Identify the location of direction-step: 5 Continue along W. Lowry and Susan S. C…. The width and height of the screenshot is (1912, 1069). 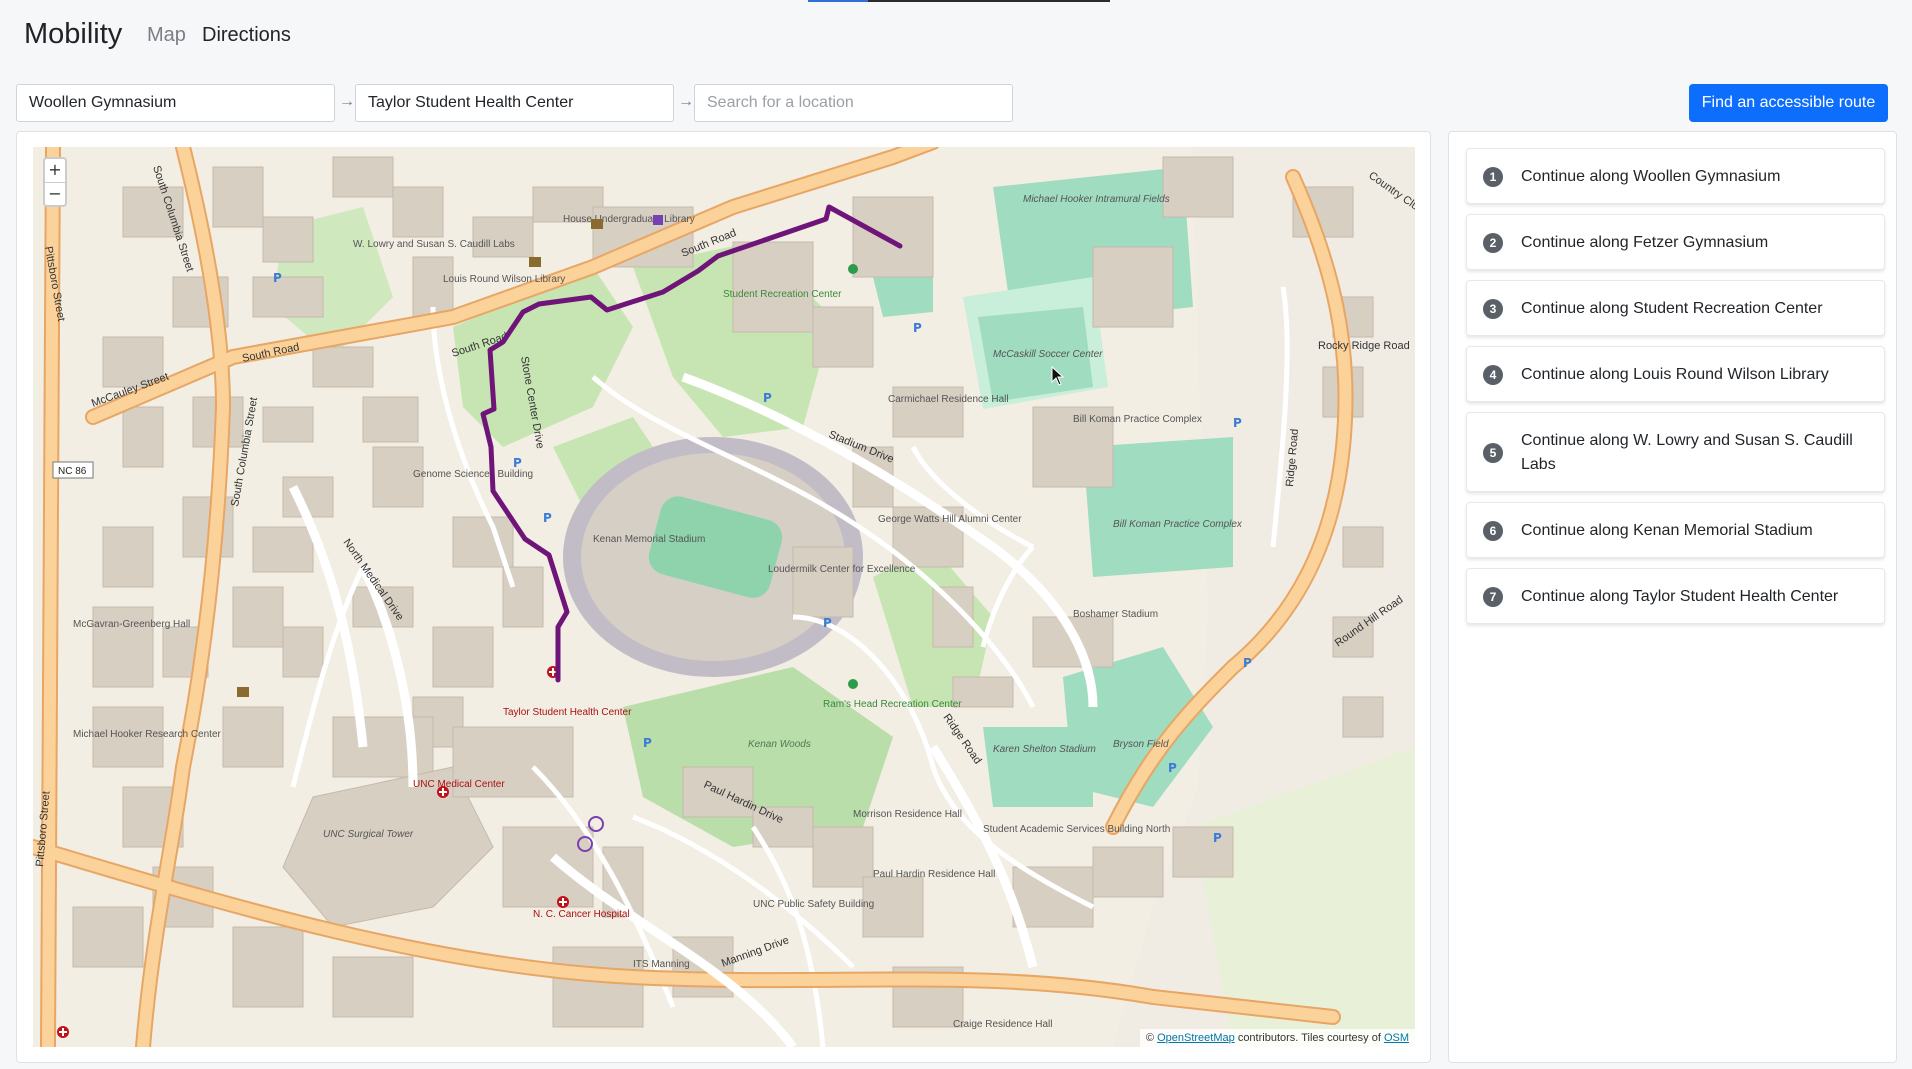
(1675, 452).